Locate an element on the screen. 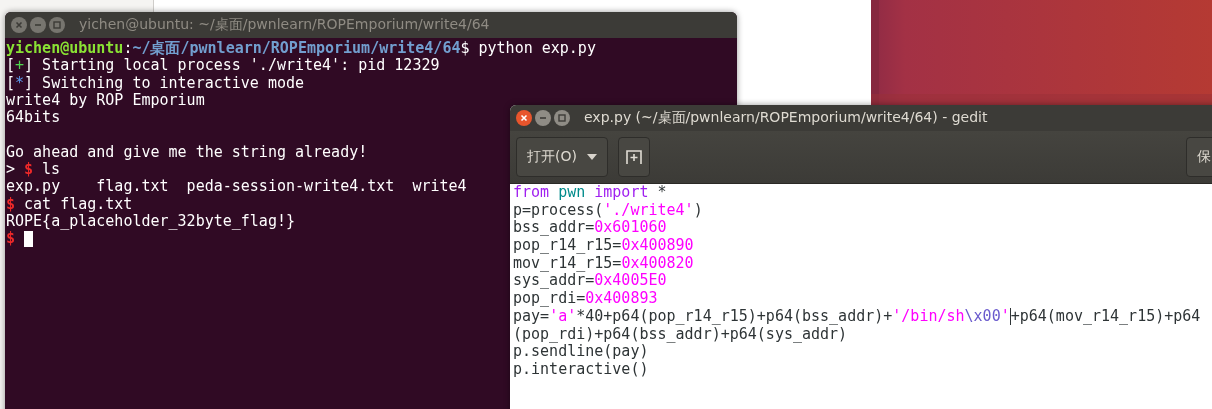 The image size is (1212, 409). code-text: (pop_rdi)+p64(bss_addr)+p64(sys_addr) is located at coordinates (680, 334).